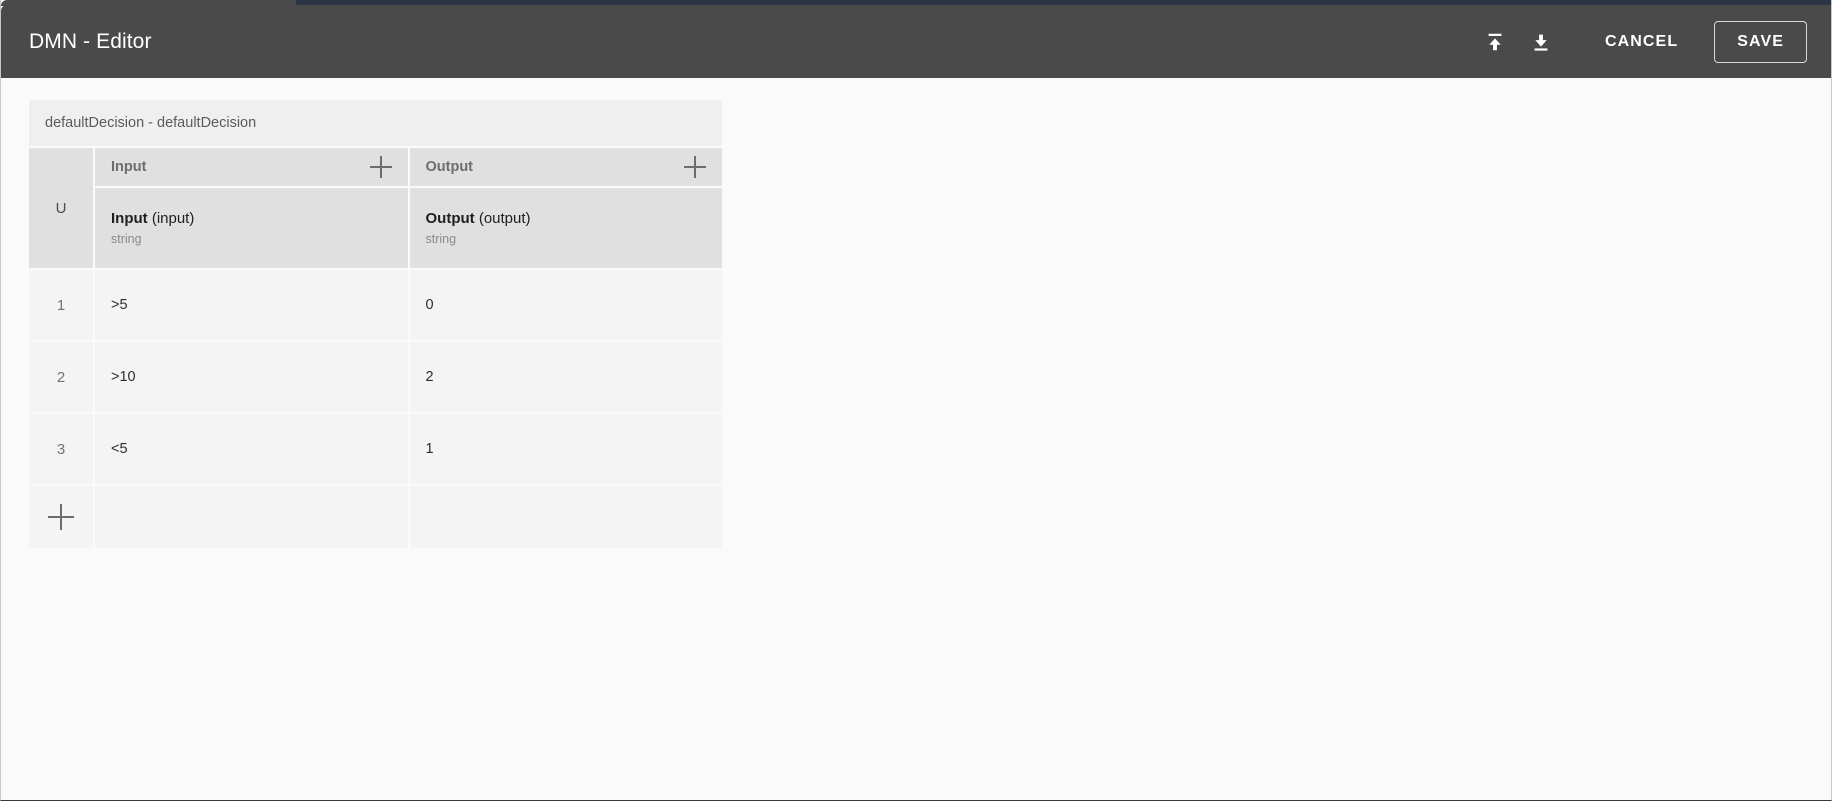  I want to click on input-column-header: Input (input) string, so click(251, 228).